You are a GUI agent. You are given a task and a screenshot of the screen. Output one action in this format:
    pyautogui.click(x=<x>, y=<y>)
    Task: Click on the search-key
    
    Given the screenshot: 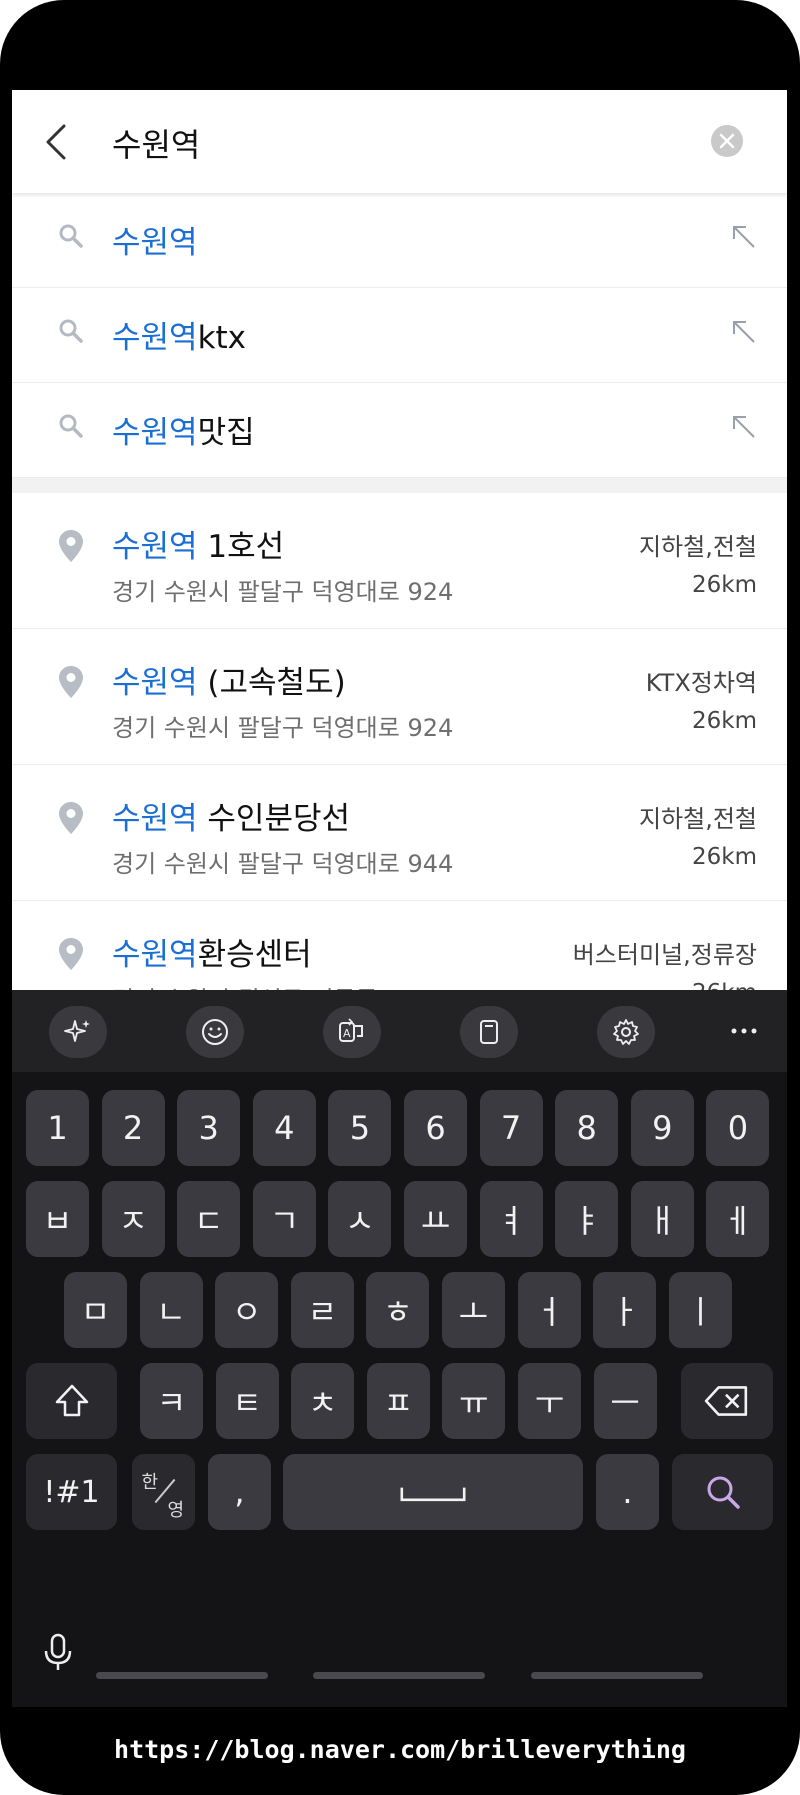 What is the action you would take?
    pyautogui.click(x=722, y=1492)
    